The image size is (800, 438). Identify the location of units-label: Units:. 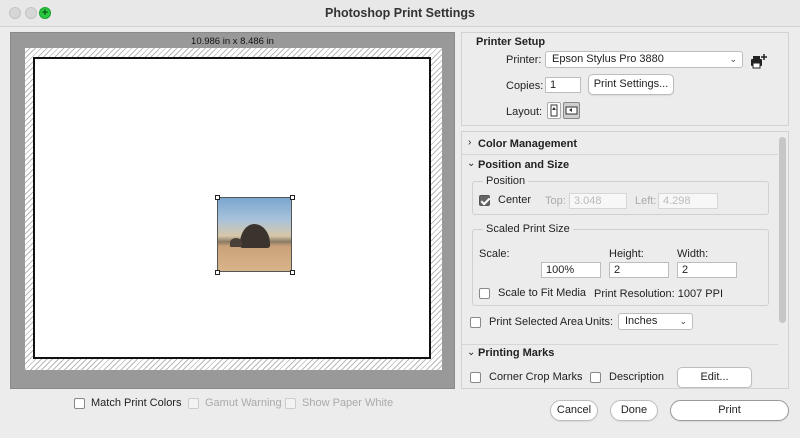
(599, 322).